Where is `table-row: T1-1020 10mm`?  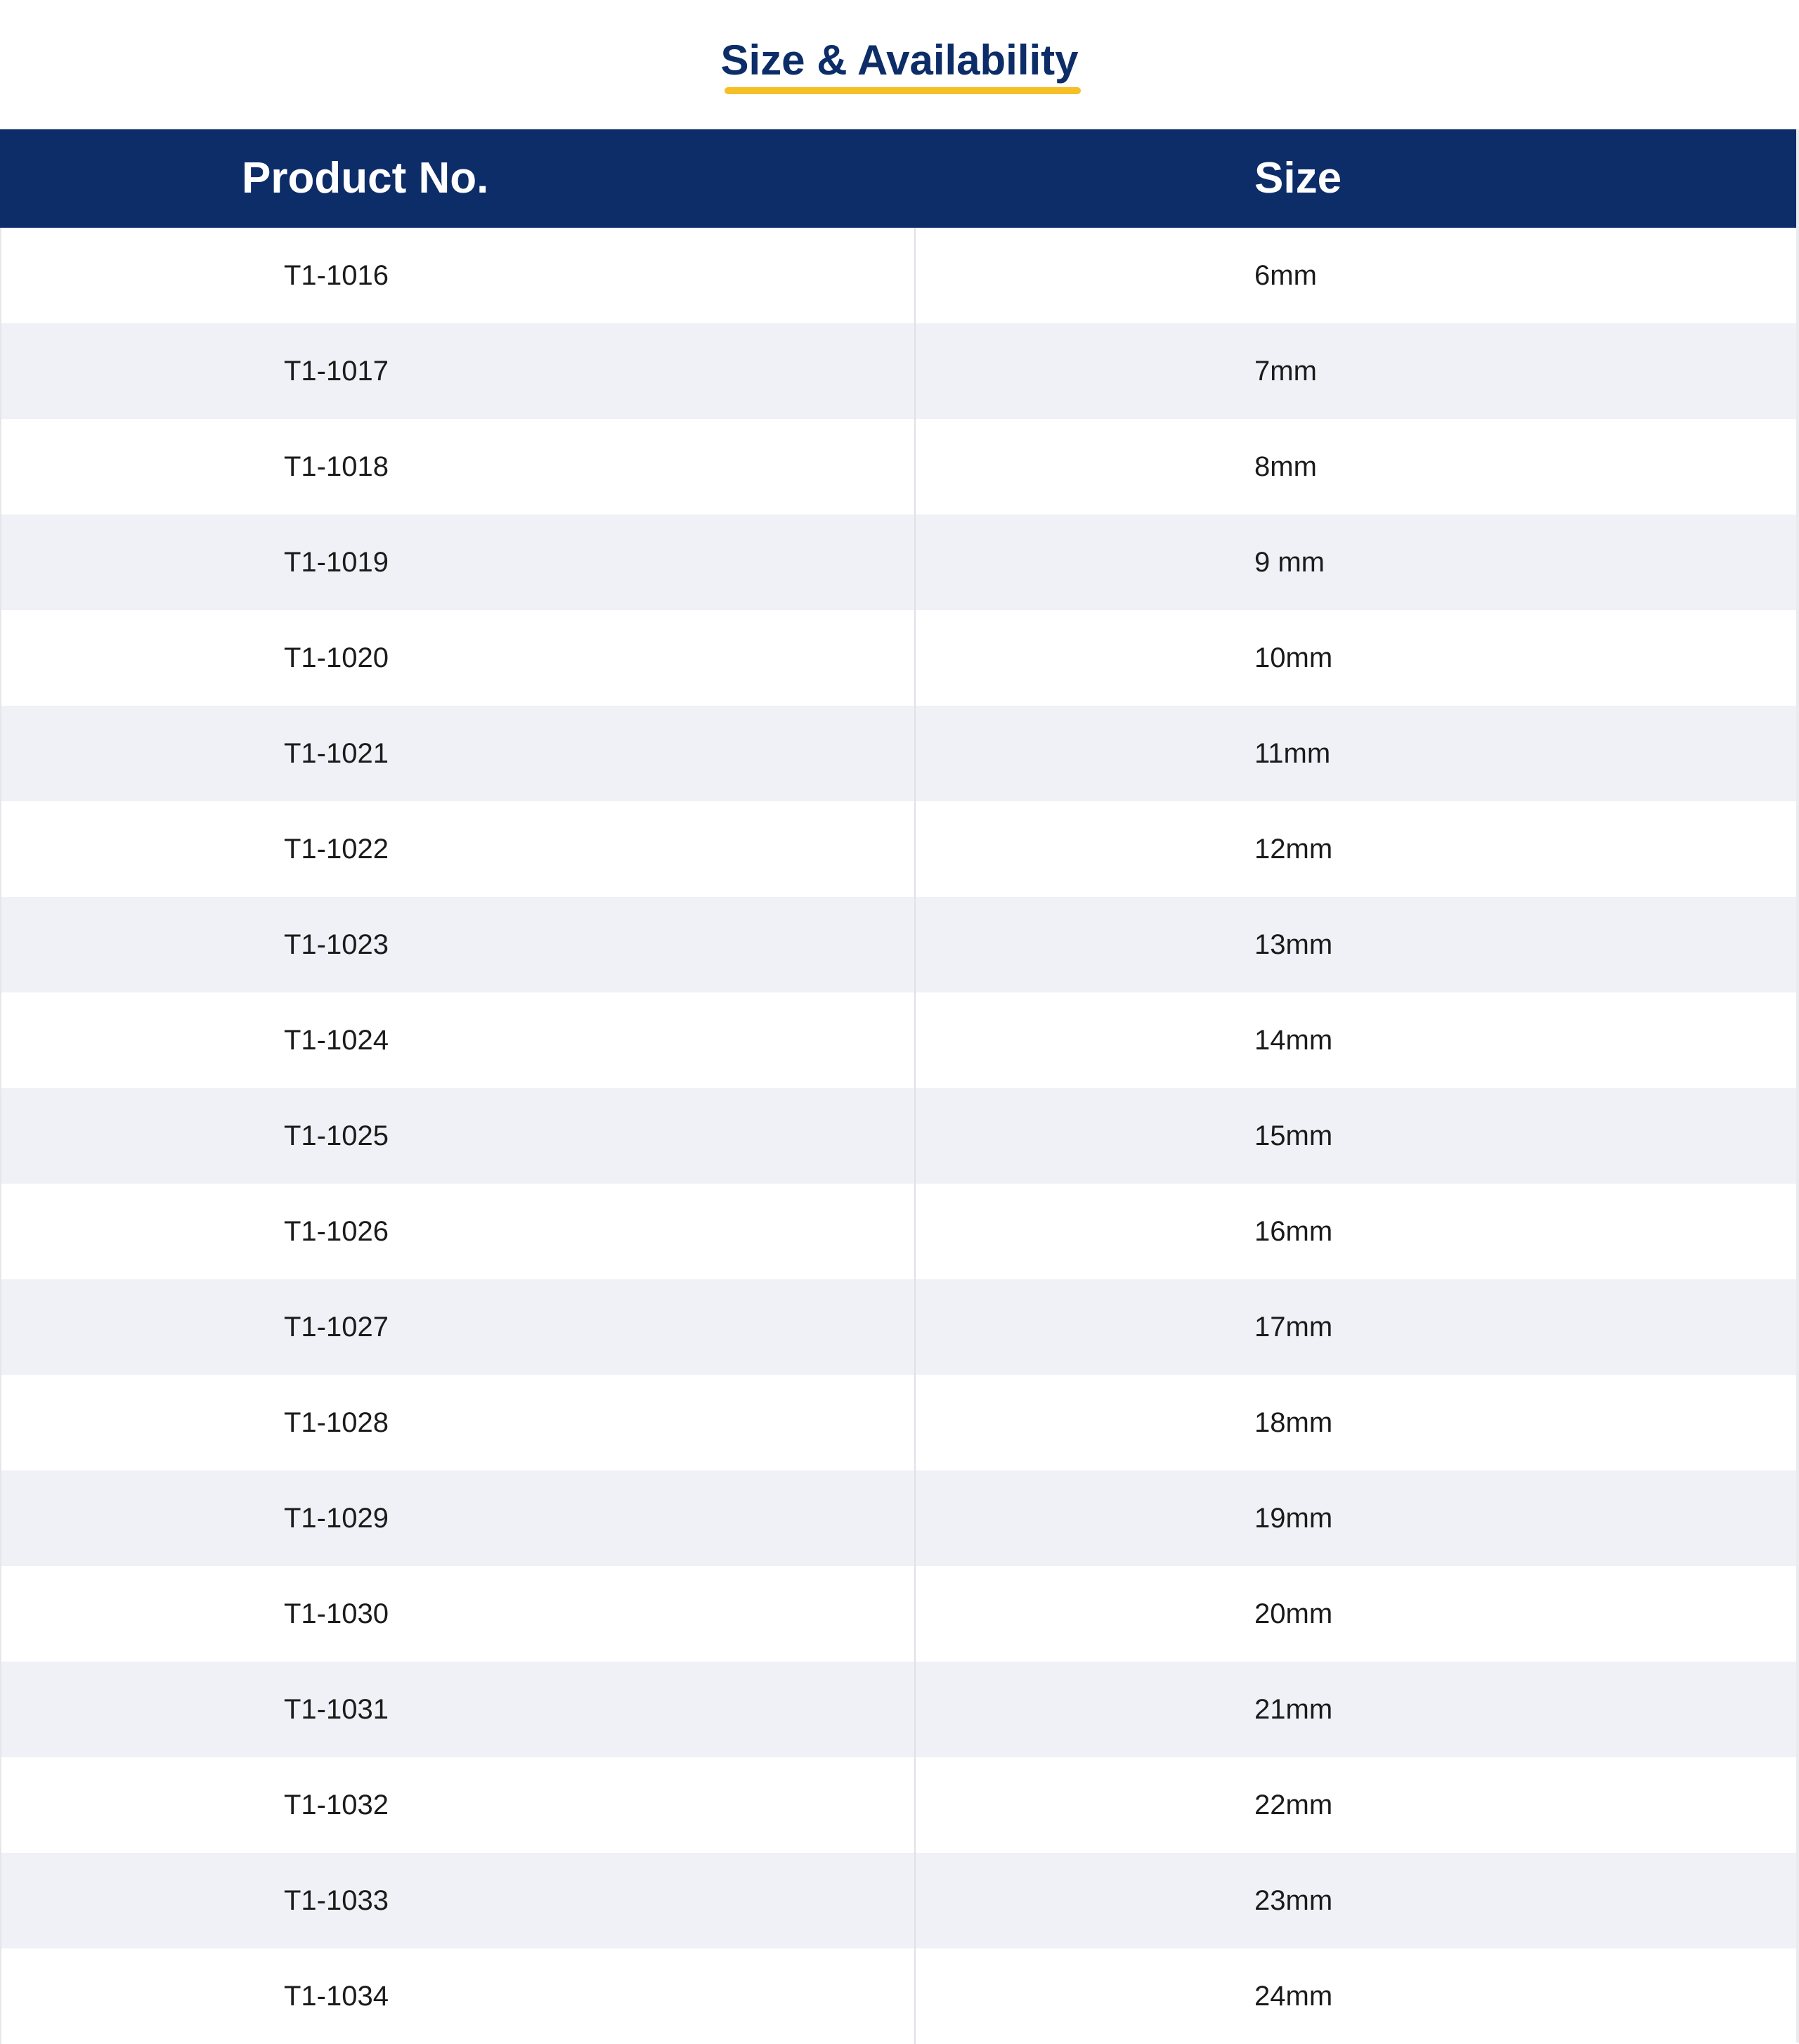
table-row: T1-1020 10mm is located at coordinates (899, 658).